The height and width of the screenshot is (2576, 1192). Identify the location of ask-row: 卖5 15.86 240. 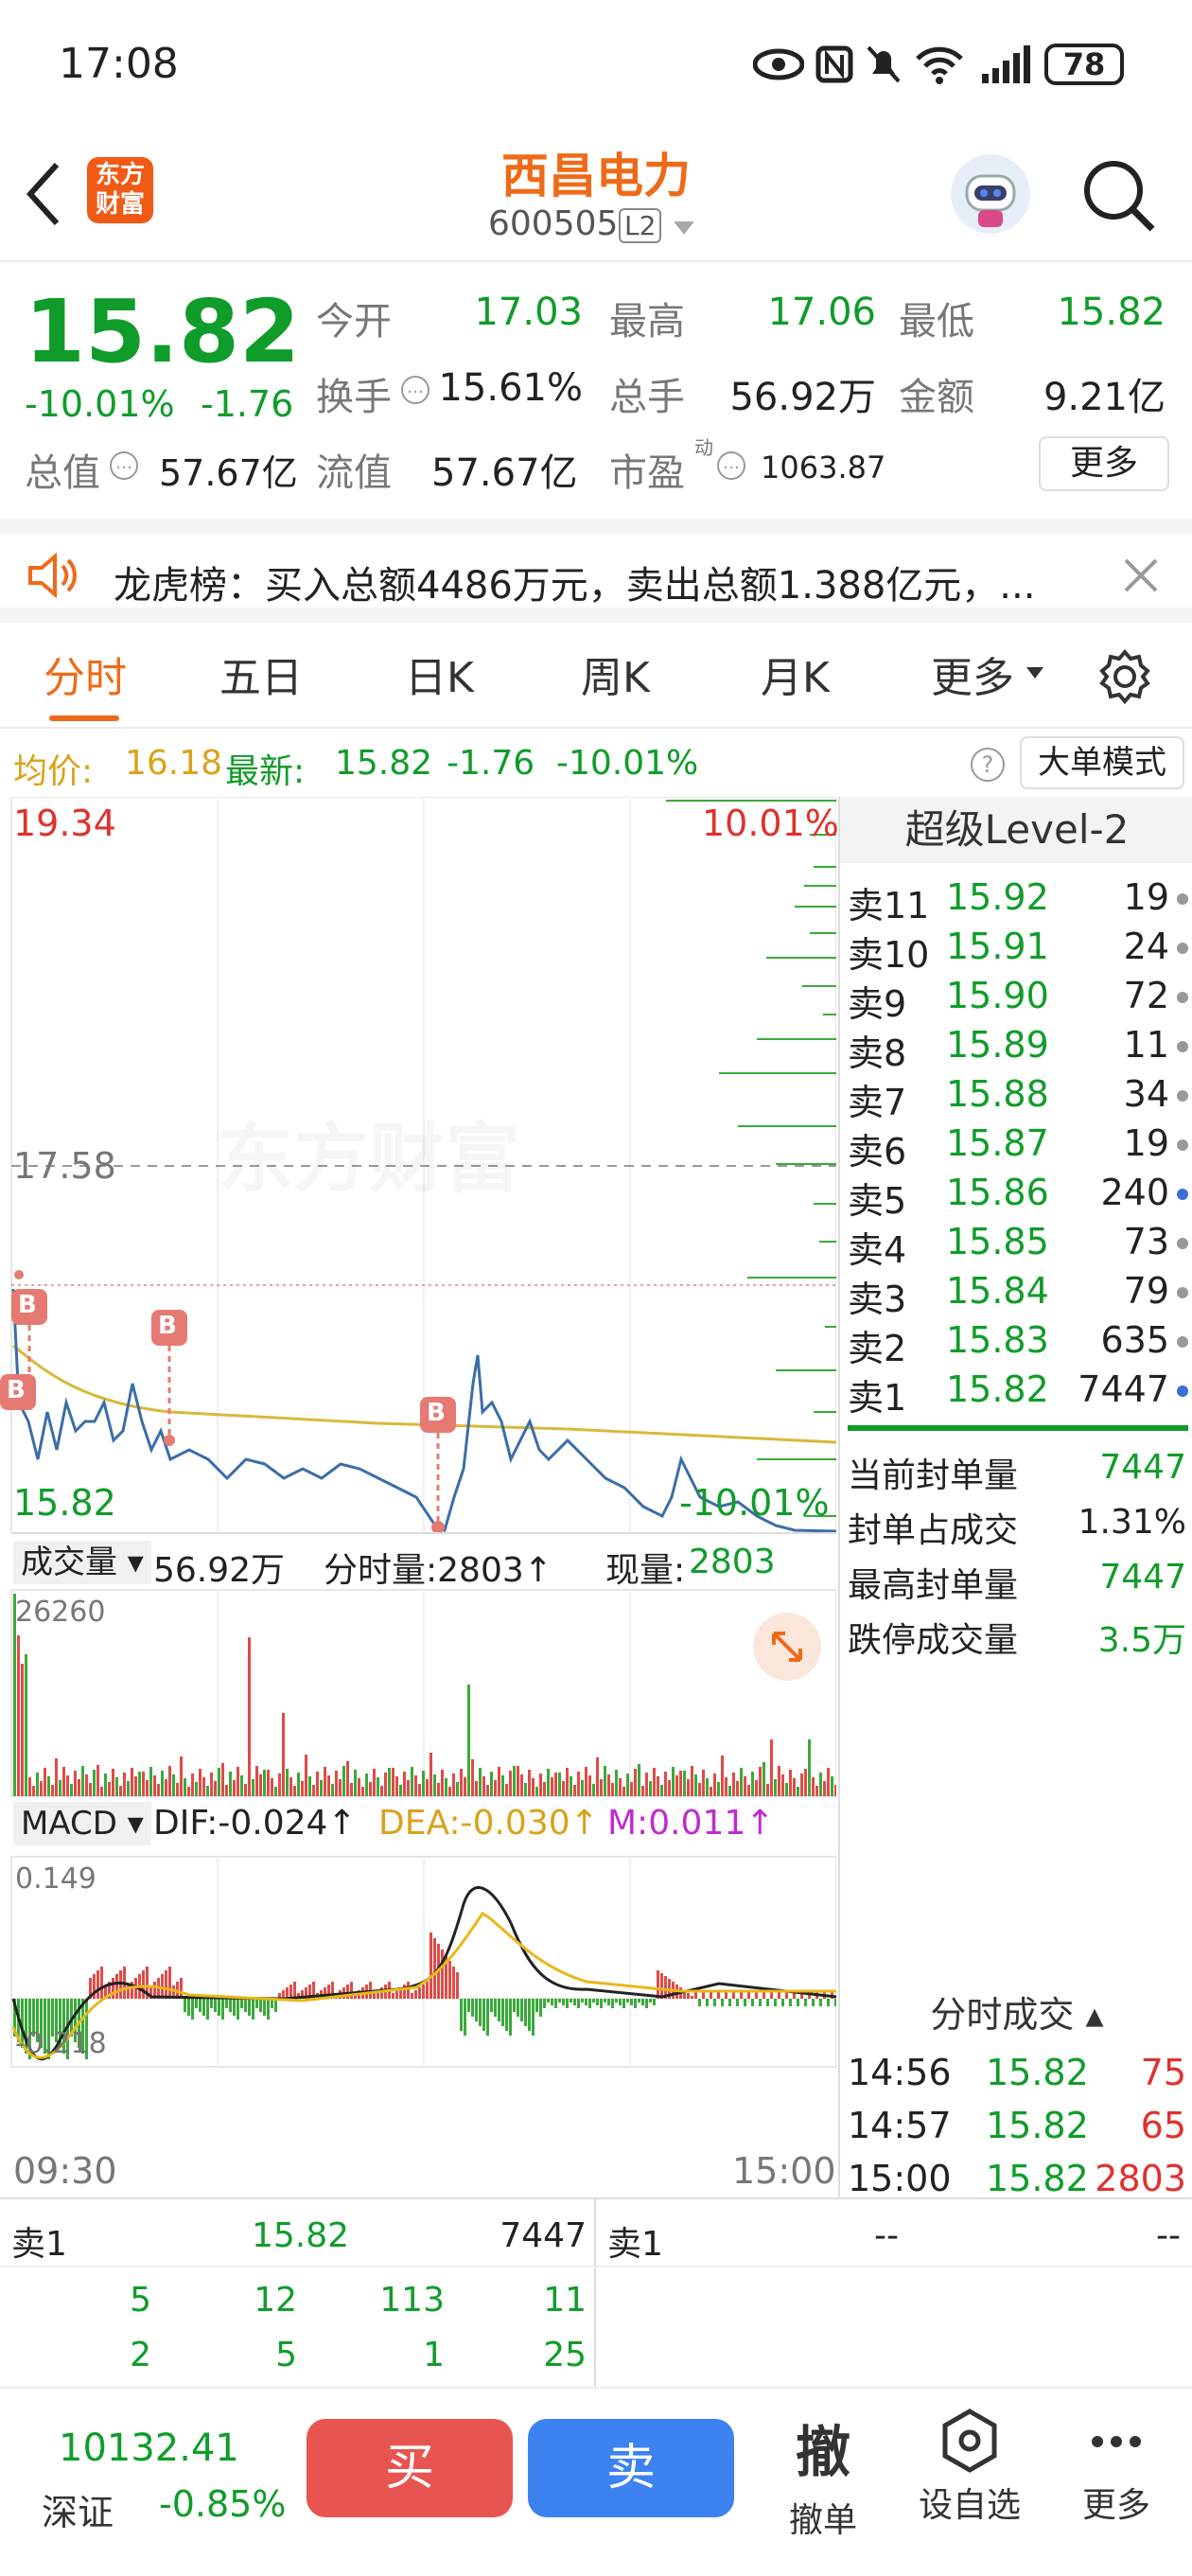
(1016, 1197).